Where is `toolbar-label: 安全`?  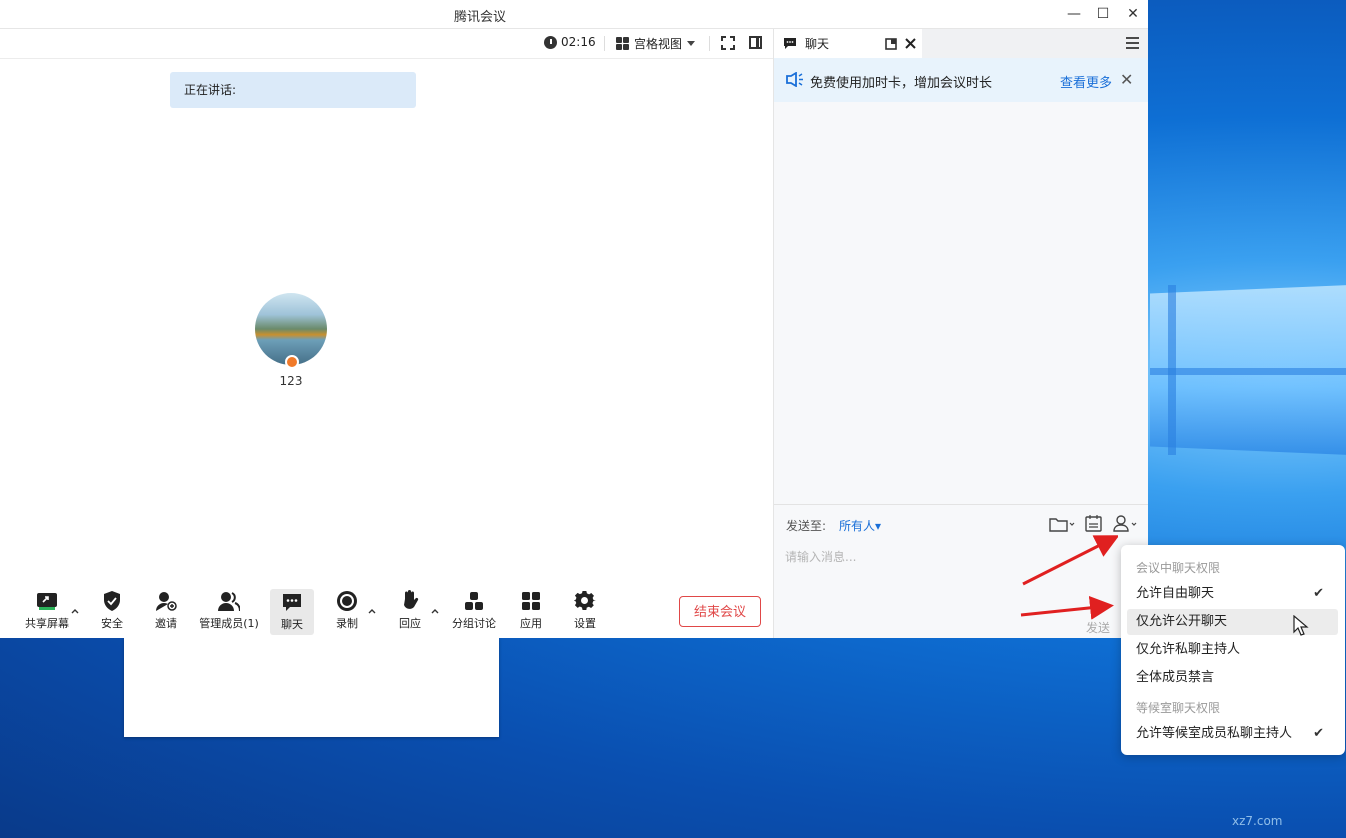 toolbar-label: 安全 is located at coordinates (112, 623).